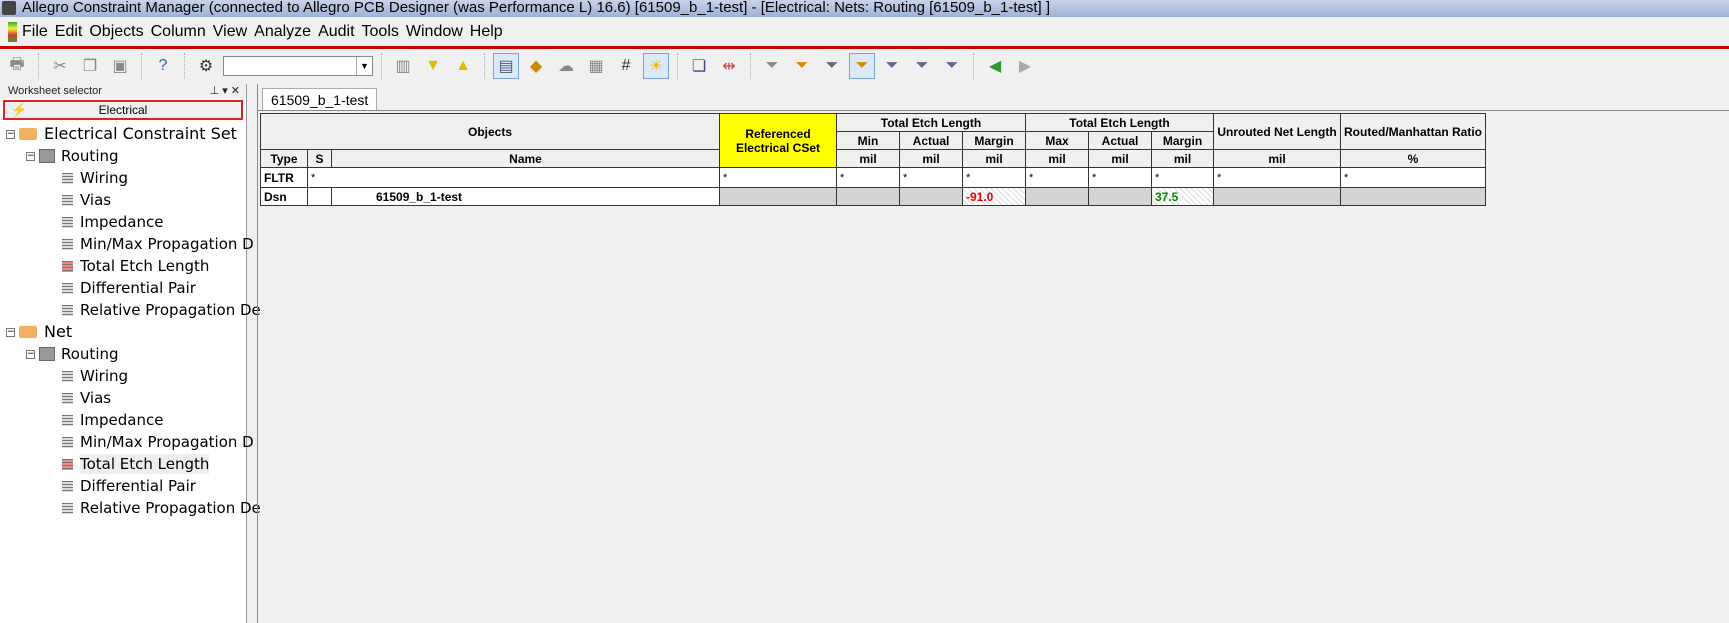 The height and width of the screenshot is (623, 1729). I want to click on filter-color-icon: ⏷, so click(952, 66).